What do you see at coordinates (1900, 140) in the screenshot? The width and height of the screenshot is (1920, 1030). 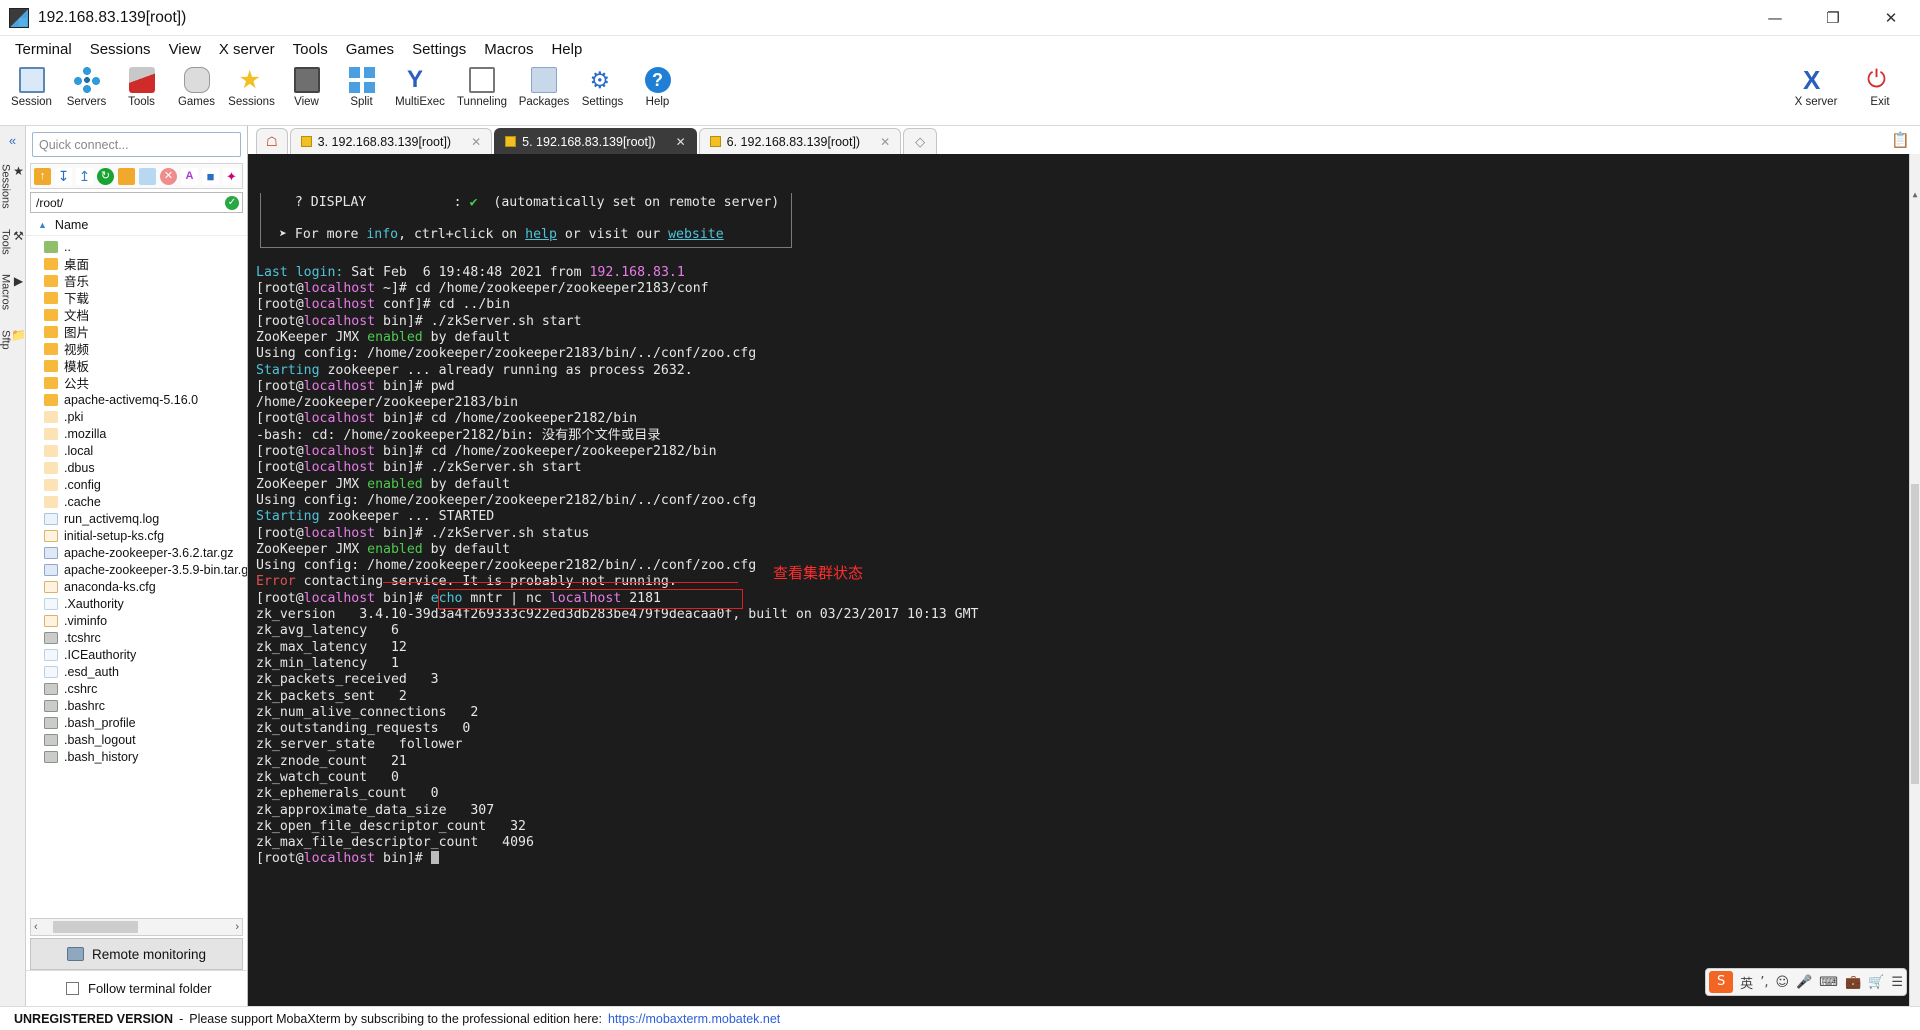 I see `clipboard-icon: 📋` at bounding box center [1900, 140].